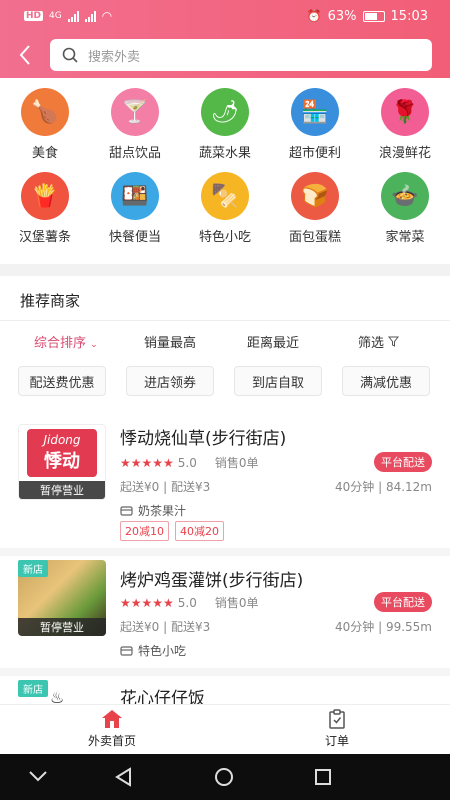  What do you see at coordinates (34, 16) in the screenshot?
I see `network-badge: HD` at bounding box center [34, 16].